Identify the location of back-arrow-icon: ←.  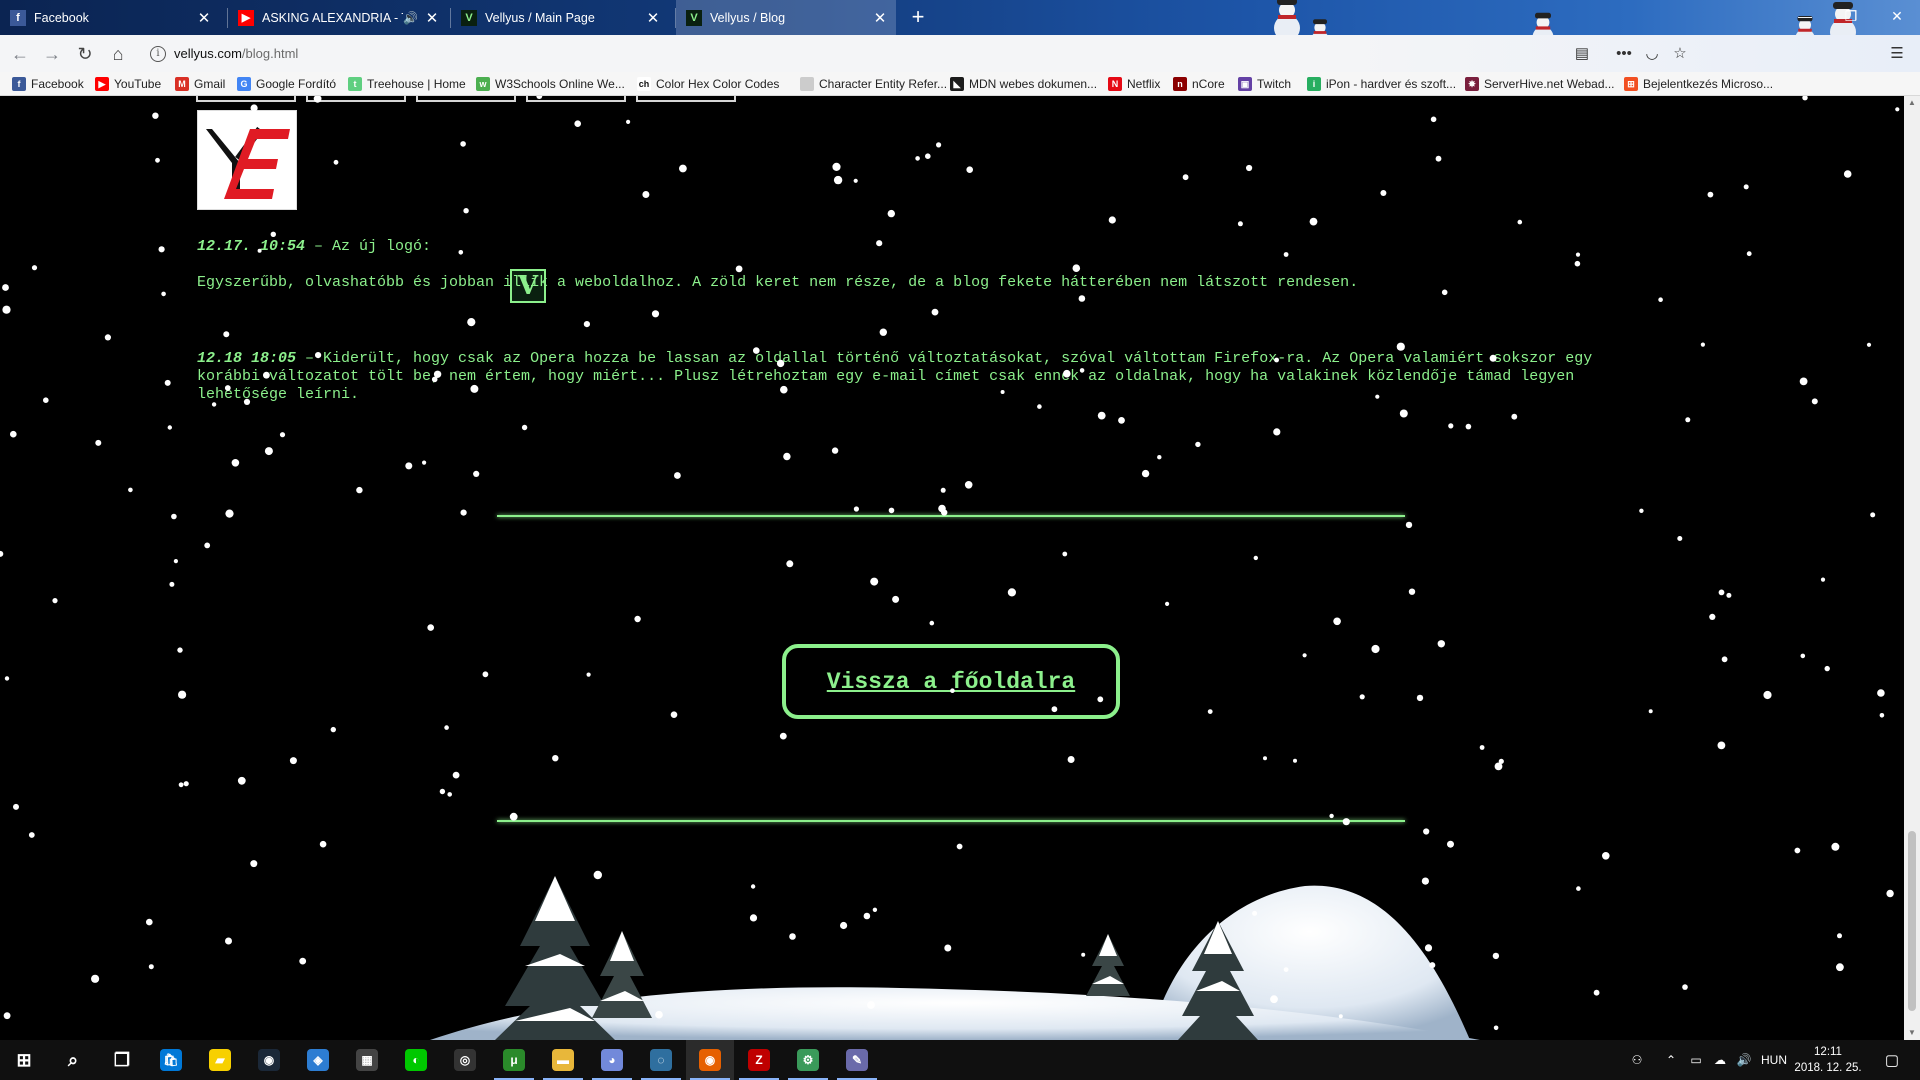
(20, 54).